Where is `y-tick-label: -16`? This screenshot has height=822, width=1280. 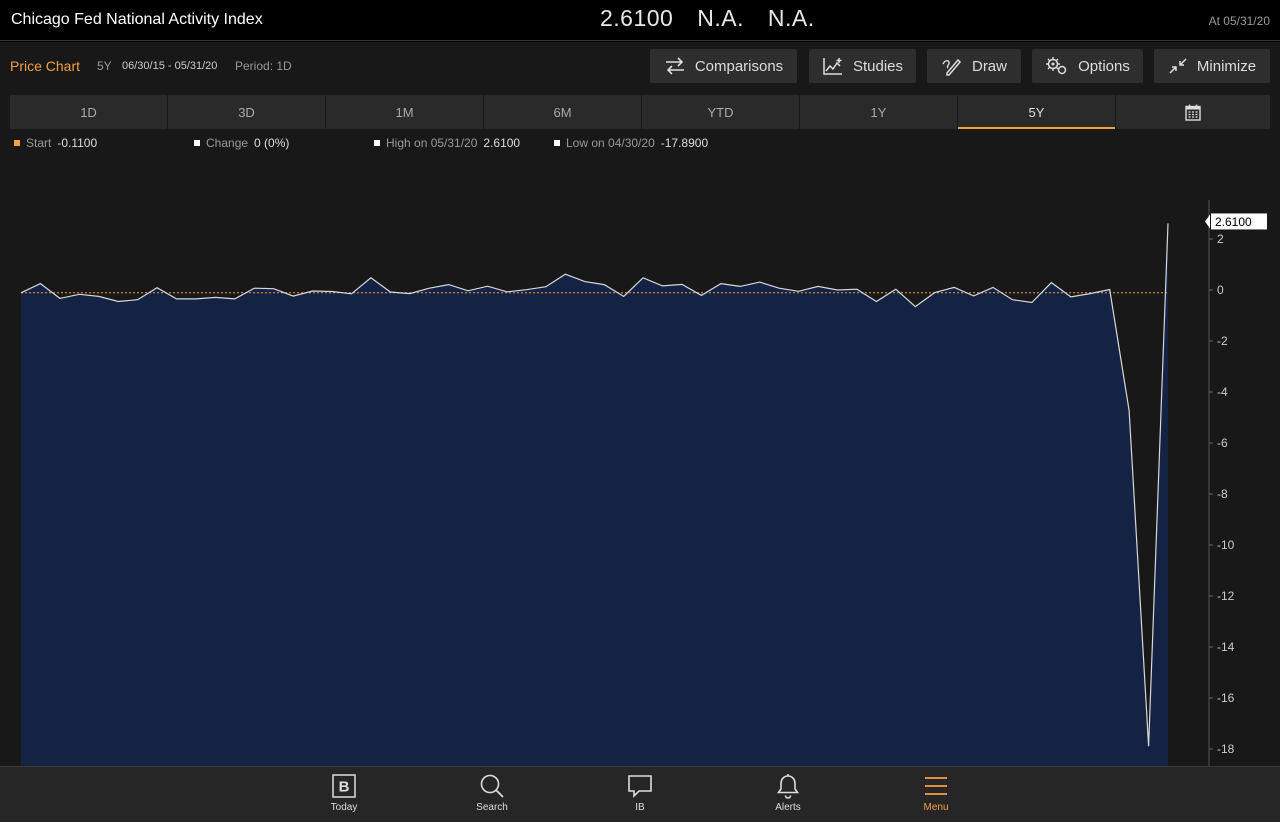 y-tick-label: -16 is located at coordinates (1226, 698).